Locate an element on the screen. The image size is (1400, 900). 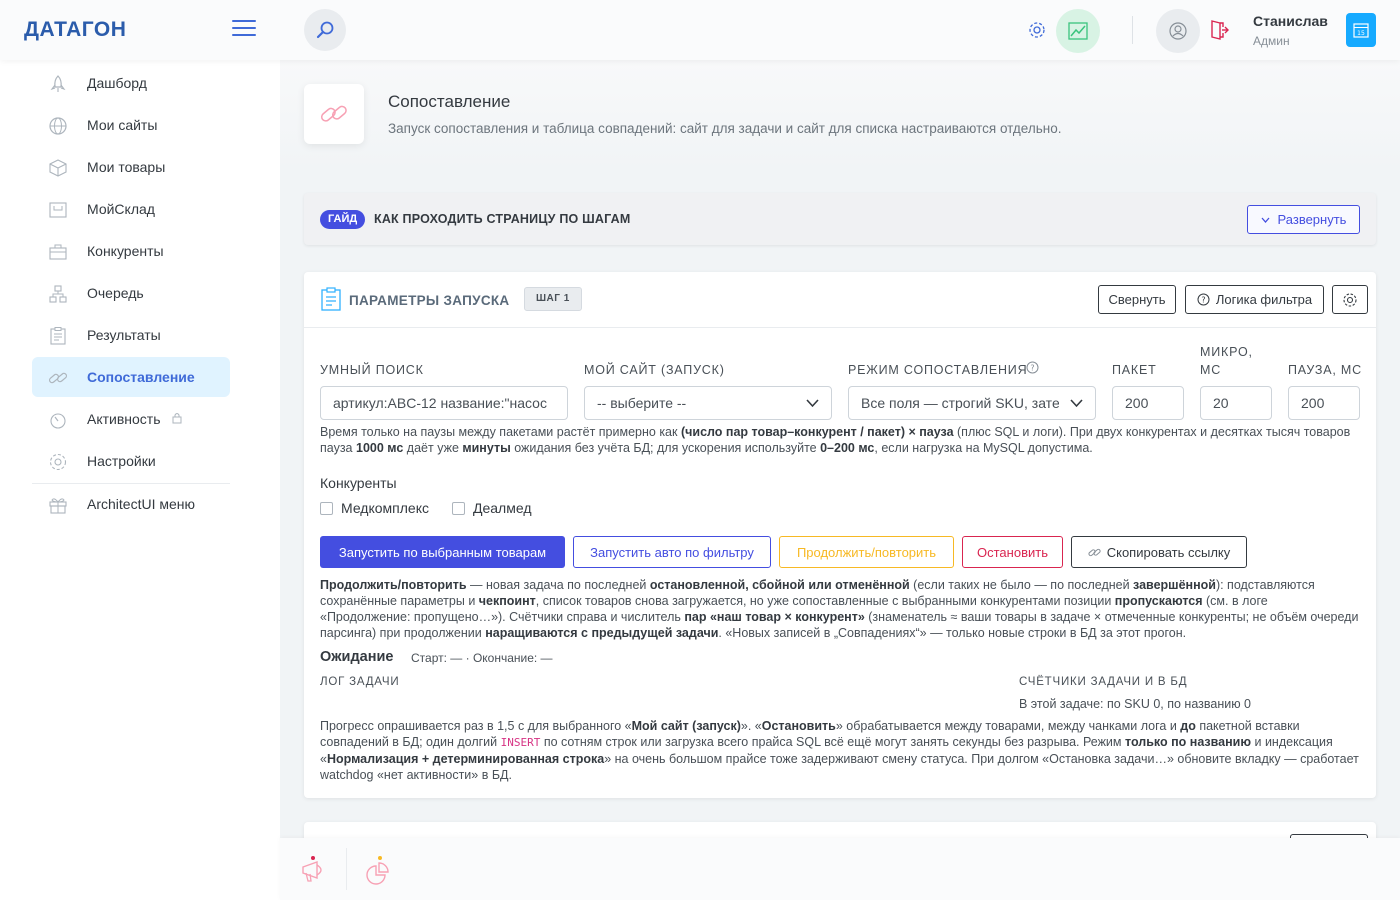
announcements-button is located at coordinates (315, 870).